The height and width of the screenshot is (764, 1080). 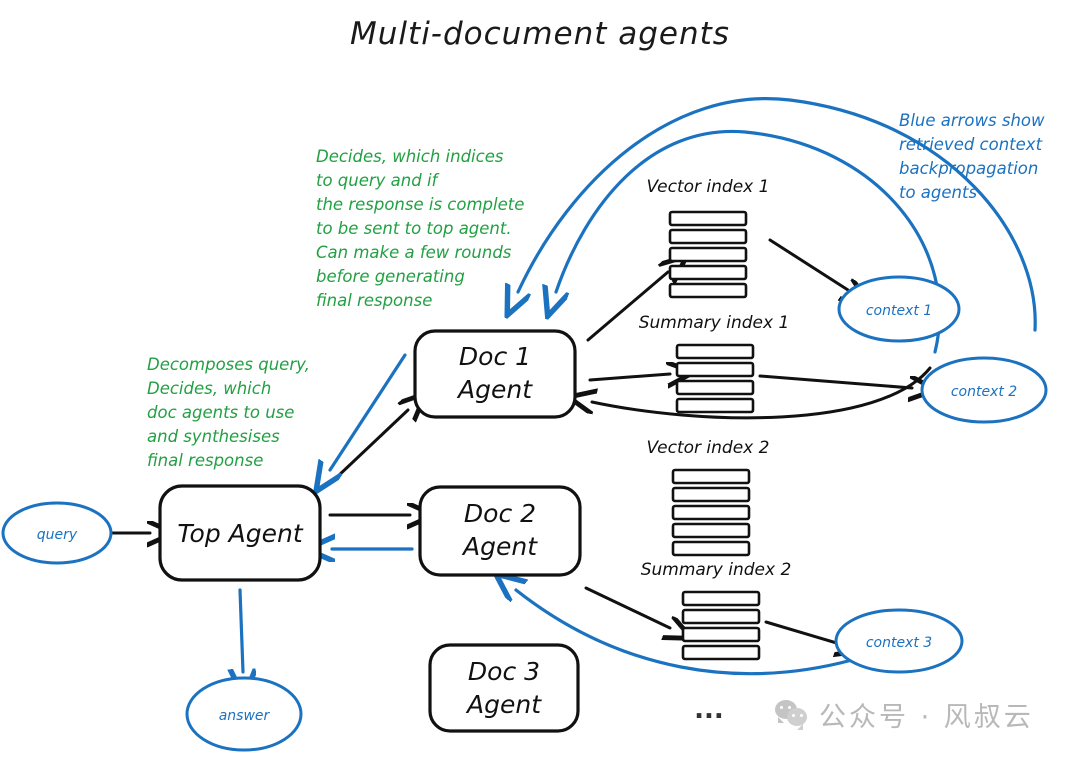 I want to click on doc-agent-note-line-4: Can make a few rounds, so click(x=414, y=252).